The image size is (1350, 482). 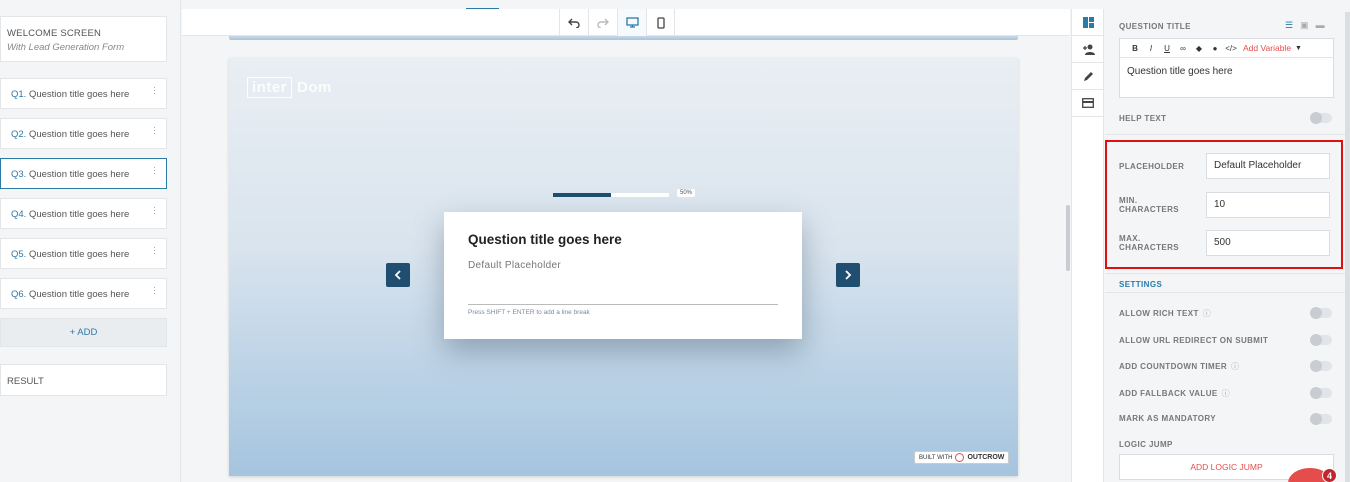 I want to click on chevron-down-icon: ▼, so click(x=1298, y=48).